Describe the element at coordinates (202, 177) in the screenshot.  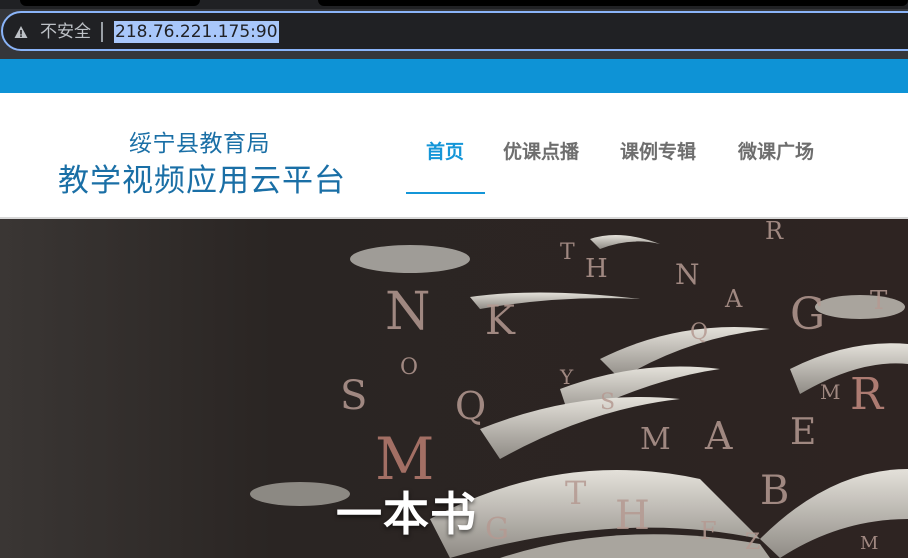
I see `site-logo-title: 教学视频应用云平台` at that location.